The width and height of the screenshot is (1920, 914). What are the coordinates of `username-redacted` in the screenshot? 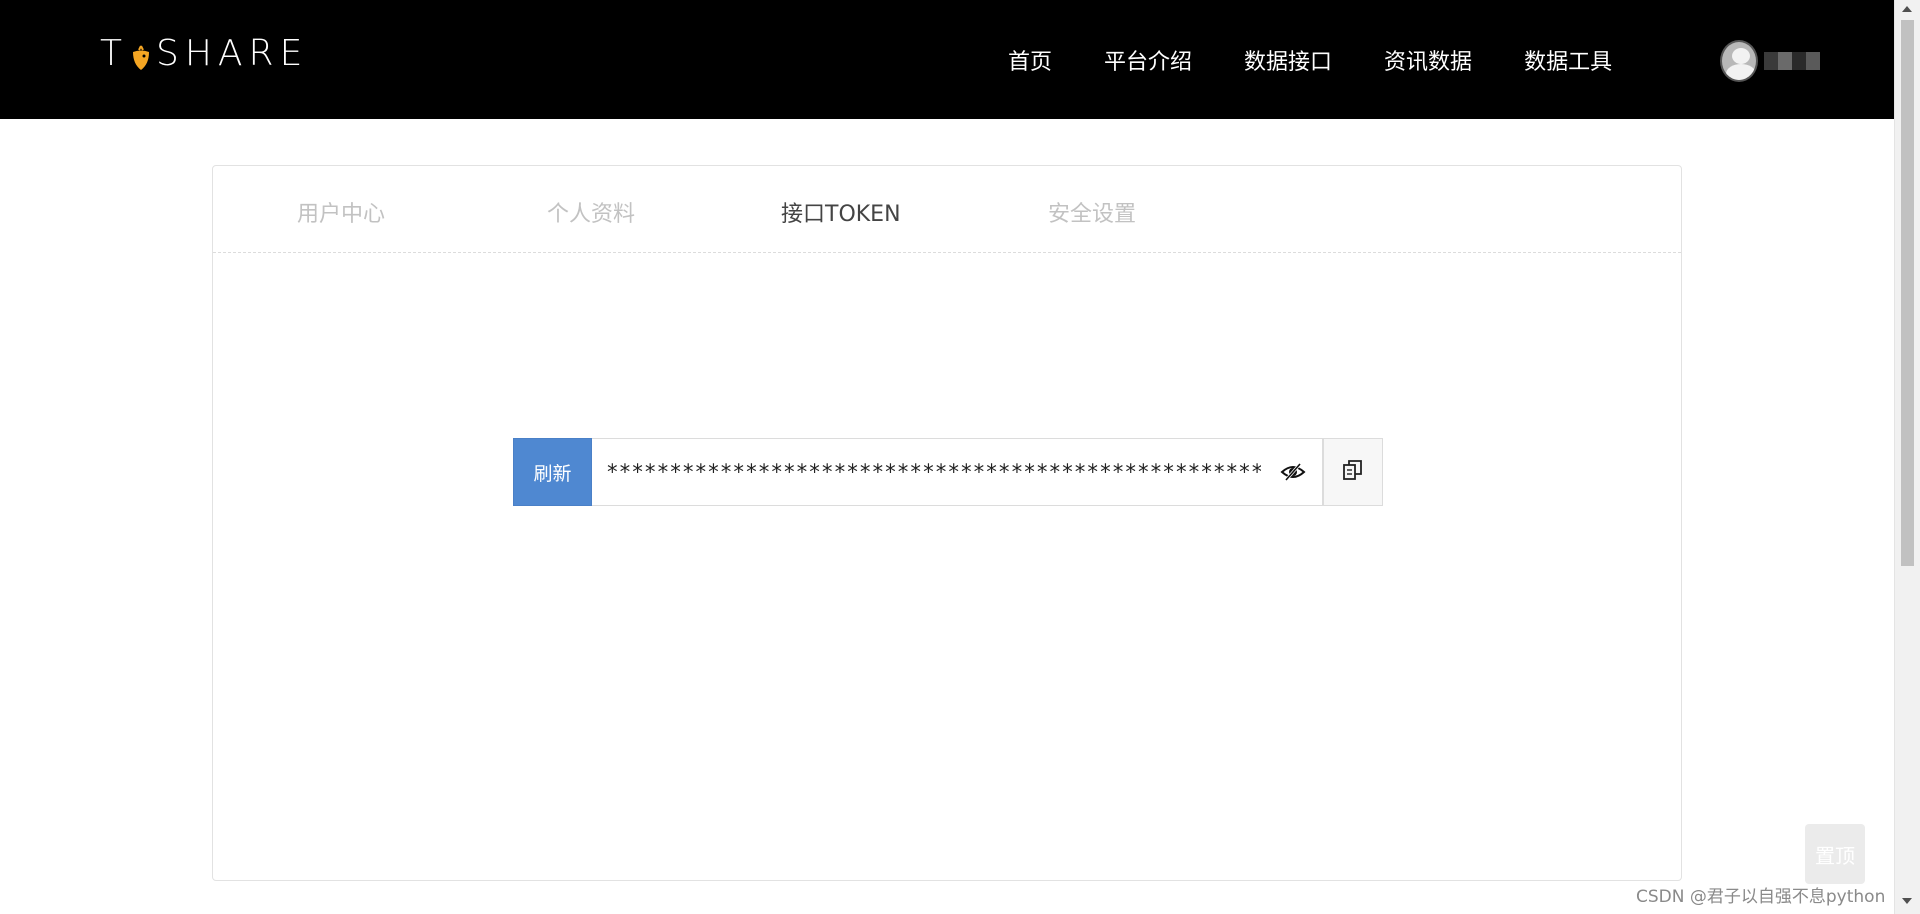 It's located at (1792, 61).